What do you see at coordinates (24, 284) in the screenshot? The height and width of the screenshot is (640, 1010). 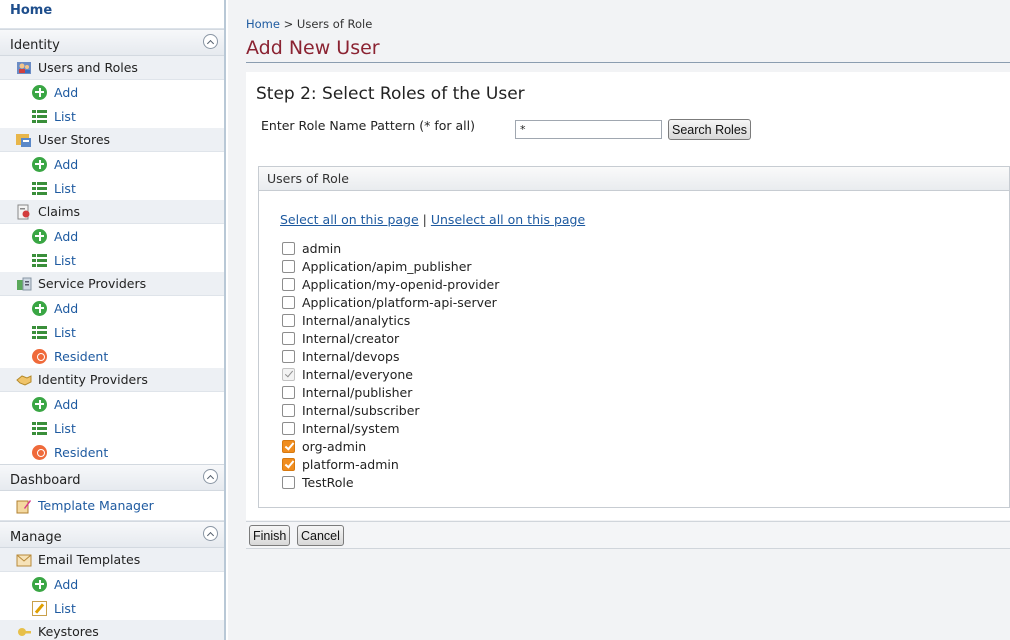 I see `service-providers-icon` at bounding box center [24, 284].